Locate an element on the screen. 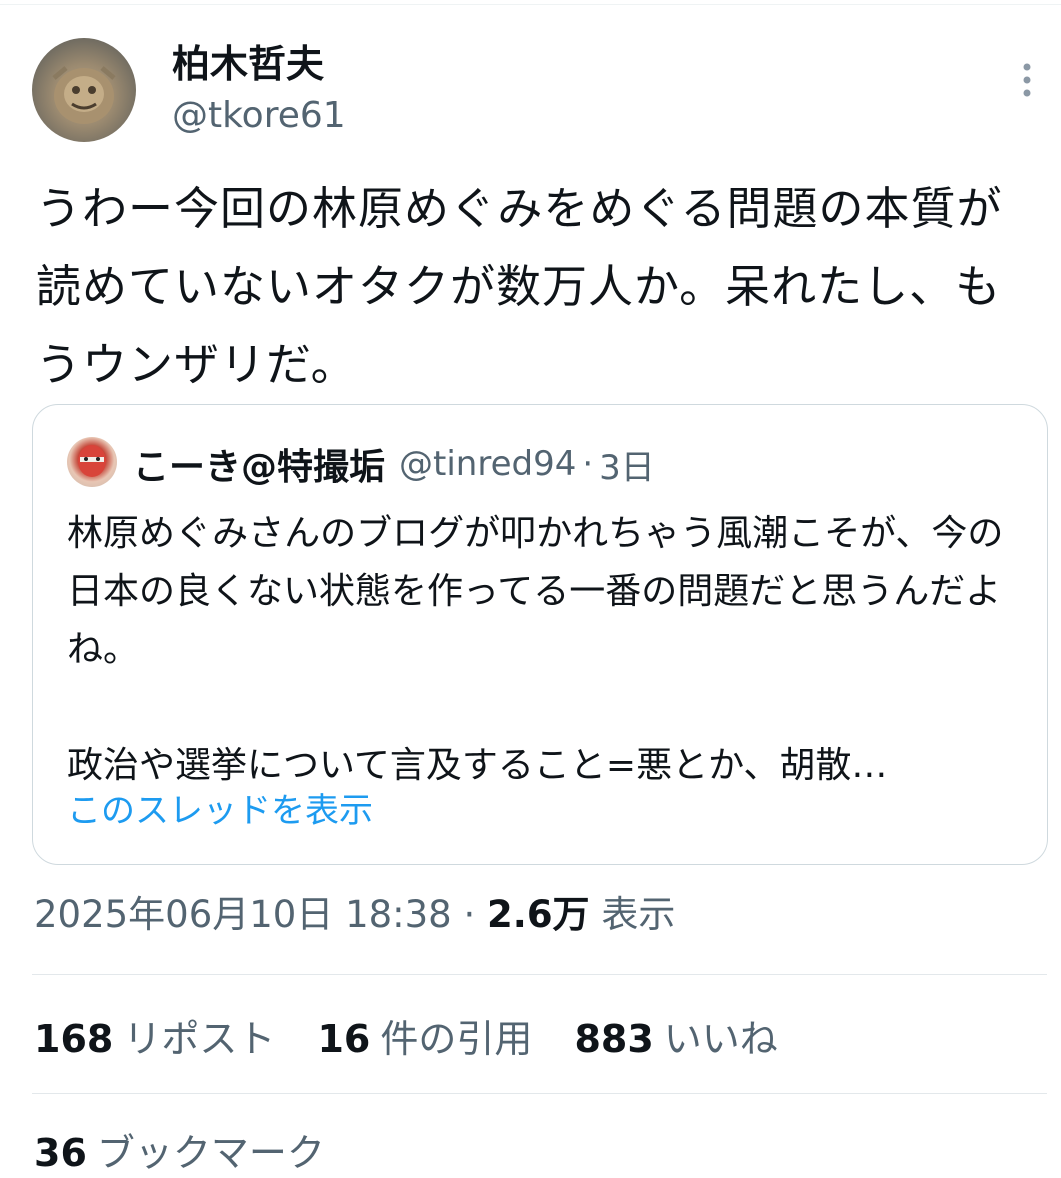  likes-stat: 883 いいね is located at coordinates (675, 1039).